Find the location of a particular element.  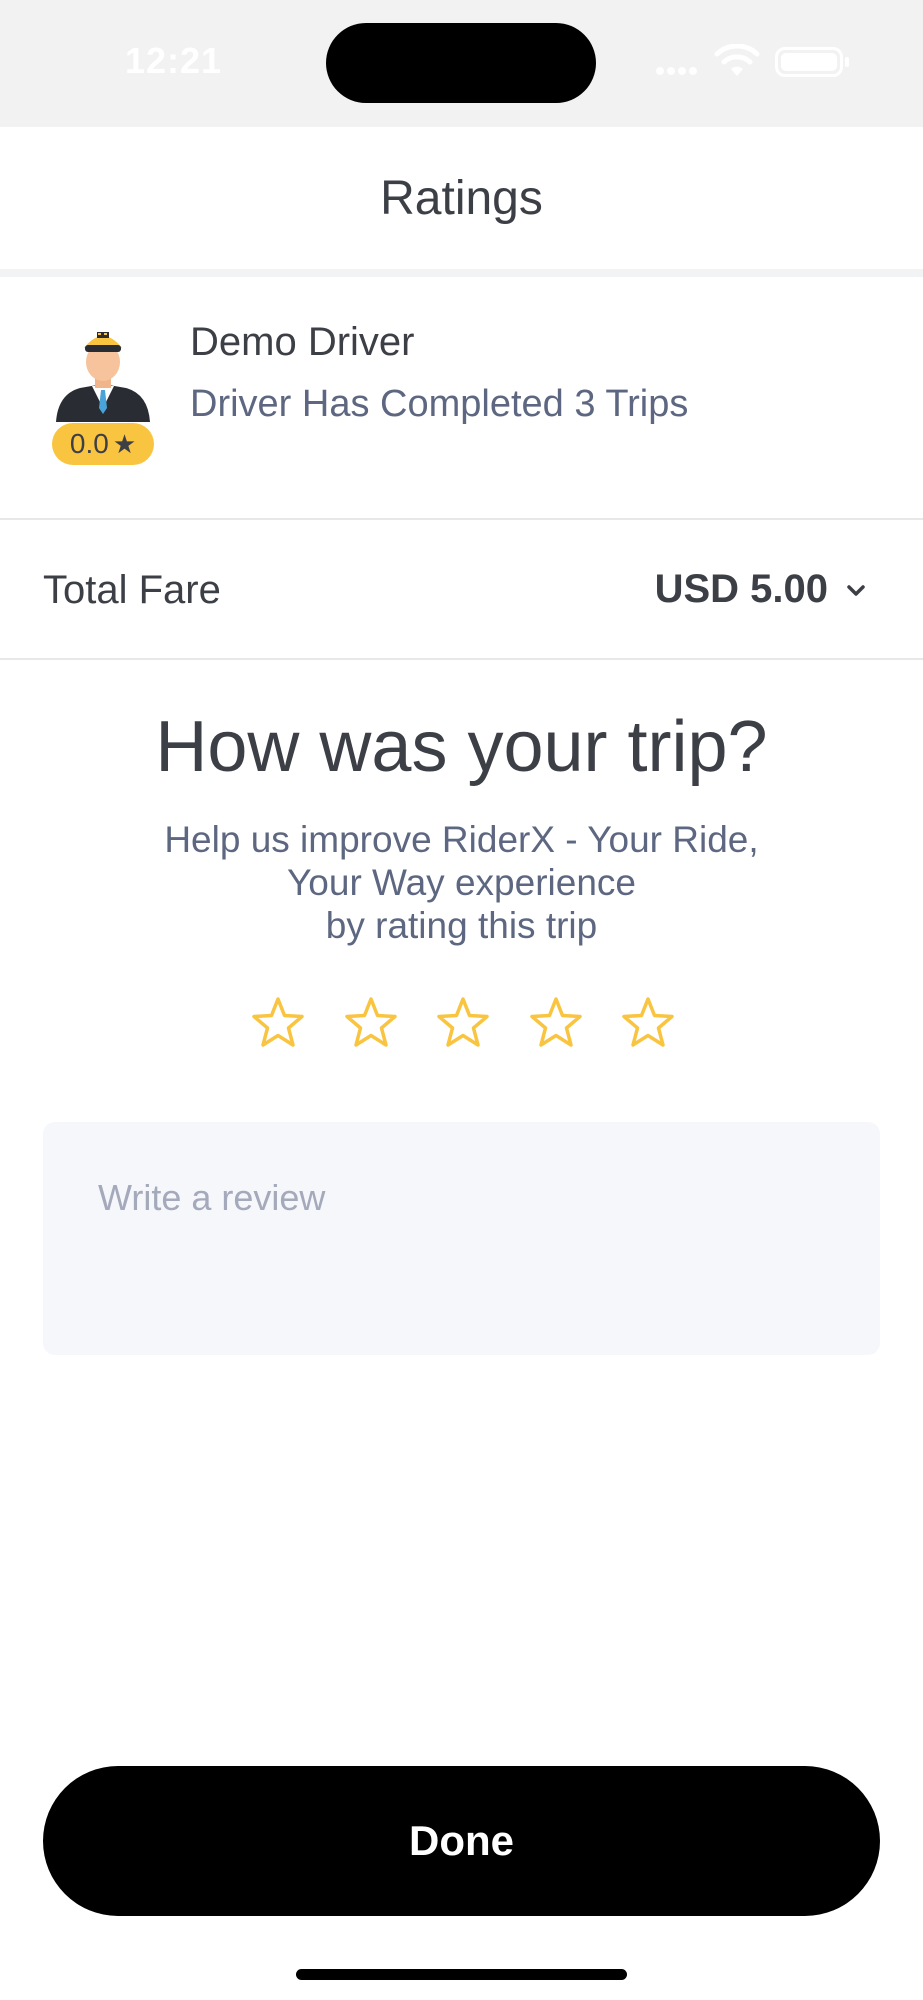

status-bar: 12:21 is located at coordinates (461, 63).